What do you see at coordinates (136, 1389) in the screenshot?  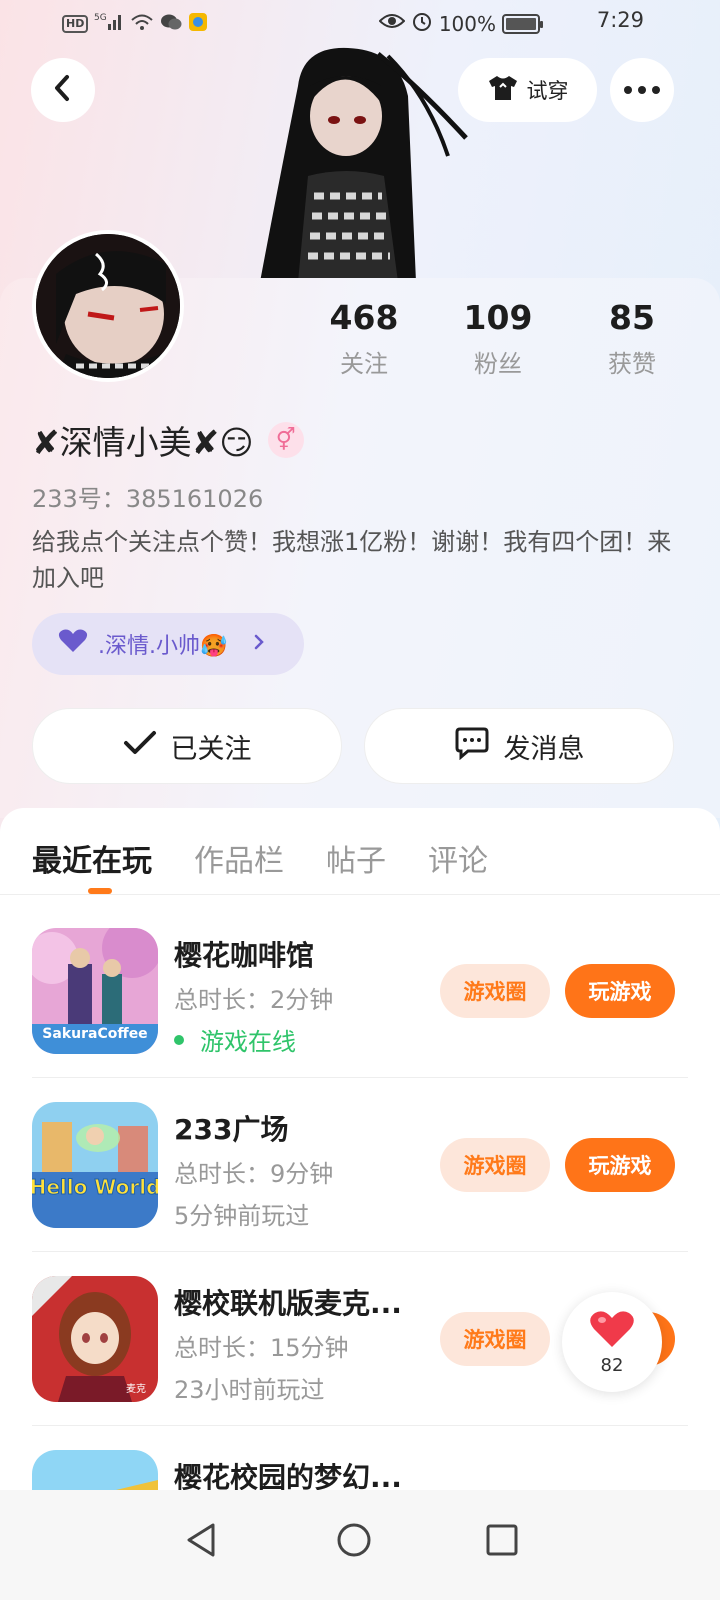 I see `game-icon-text: 麦克` at bounding box center [136, 1389].